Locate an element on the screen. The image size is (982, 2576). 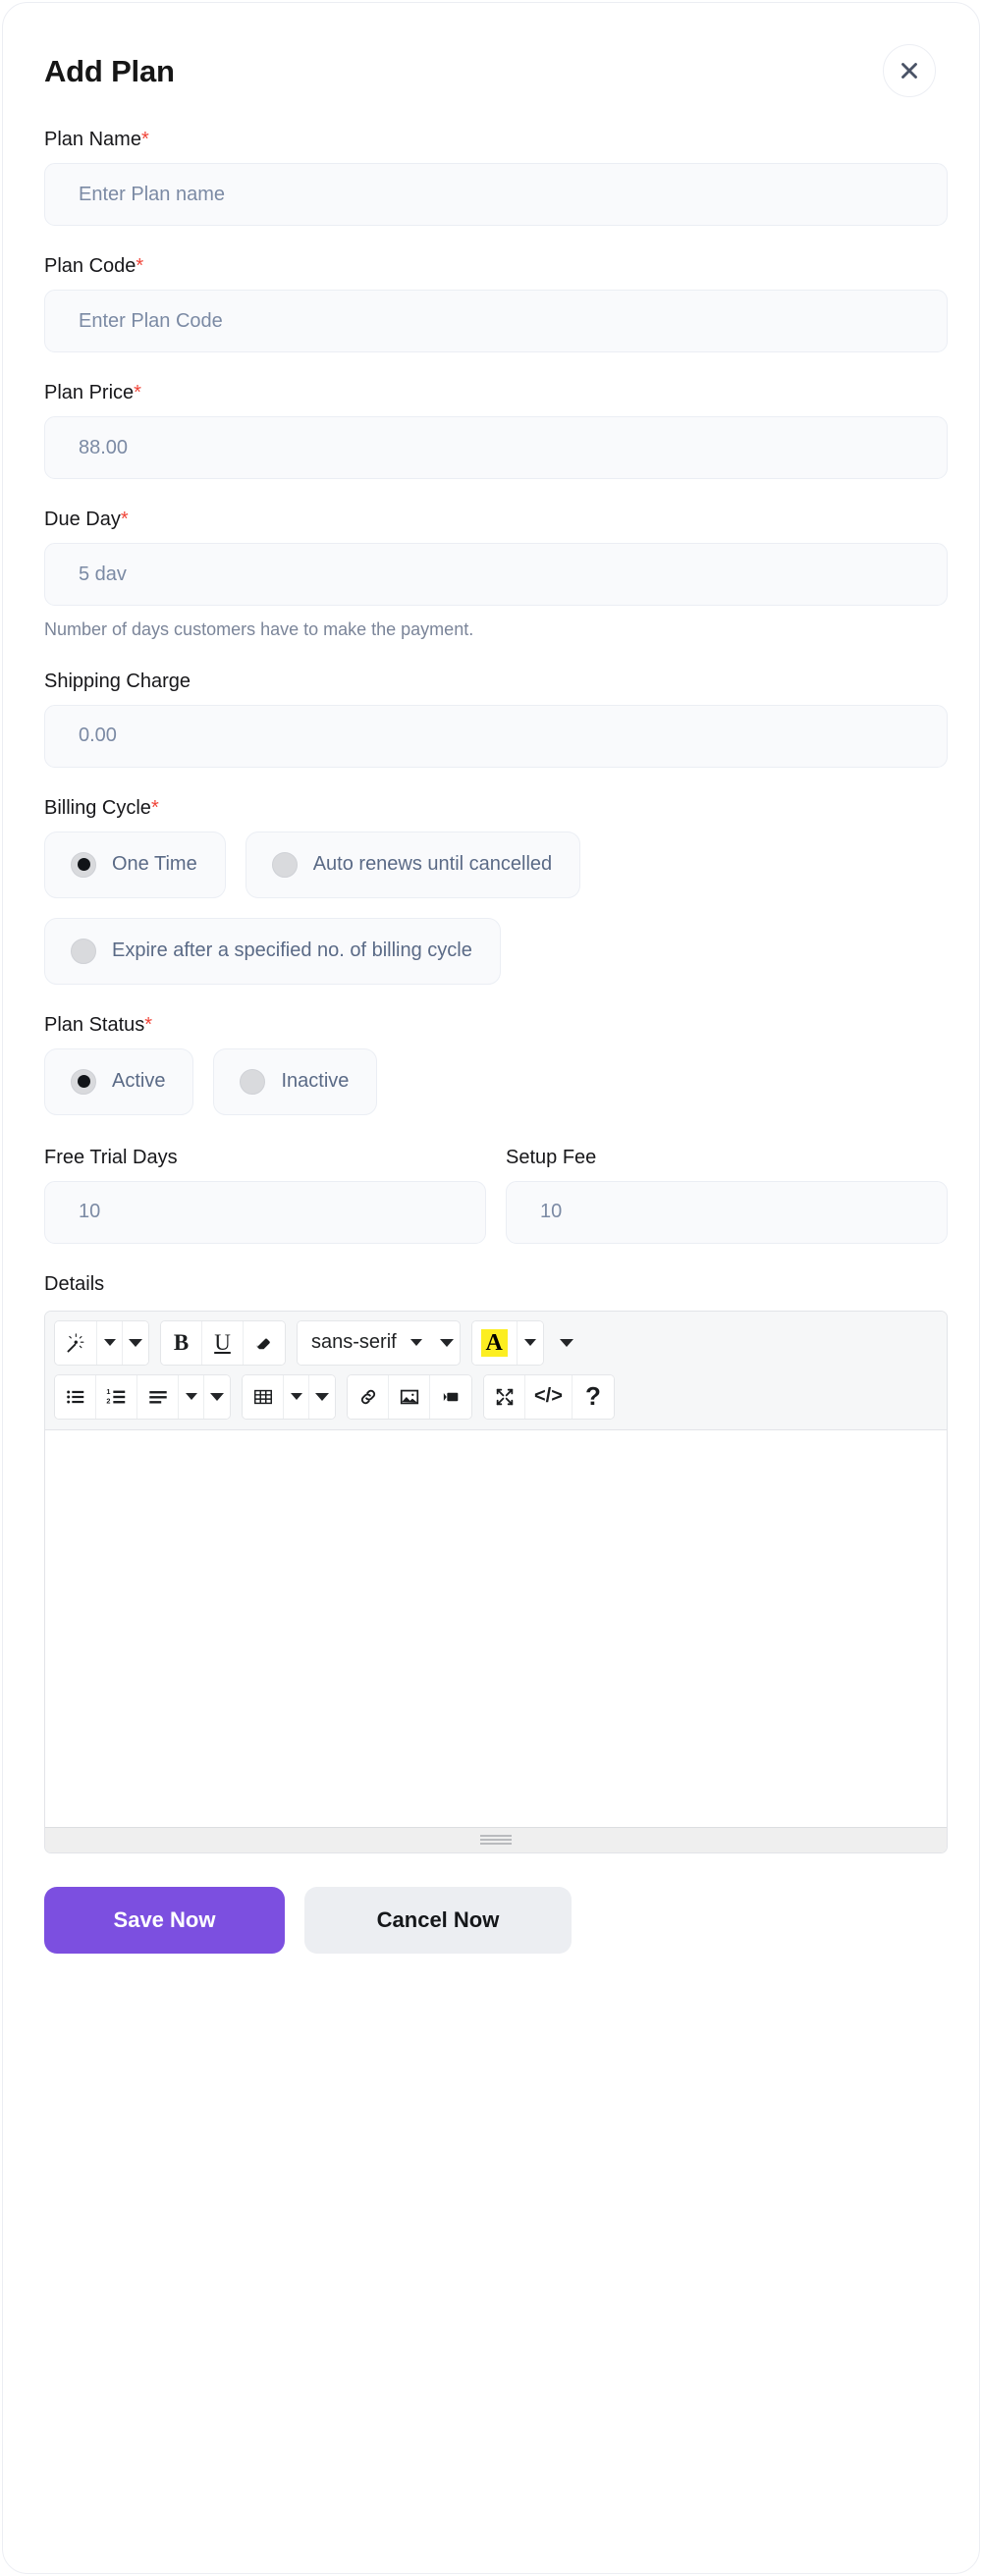
close-icon is located at coordinates (909, 70).